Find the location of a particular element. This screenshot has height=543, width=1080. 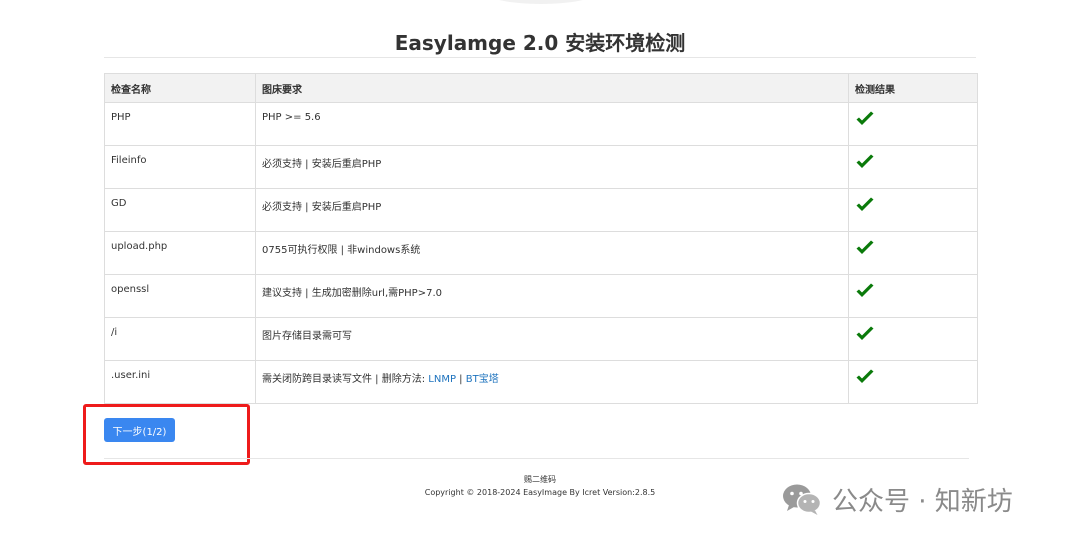

requirement-cell: 建议支持 | 生成加密删除url,需PHP>7.0 is located at coordinates (552, 296).